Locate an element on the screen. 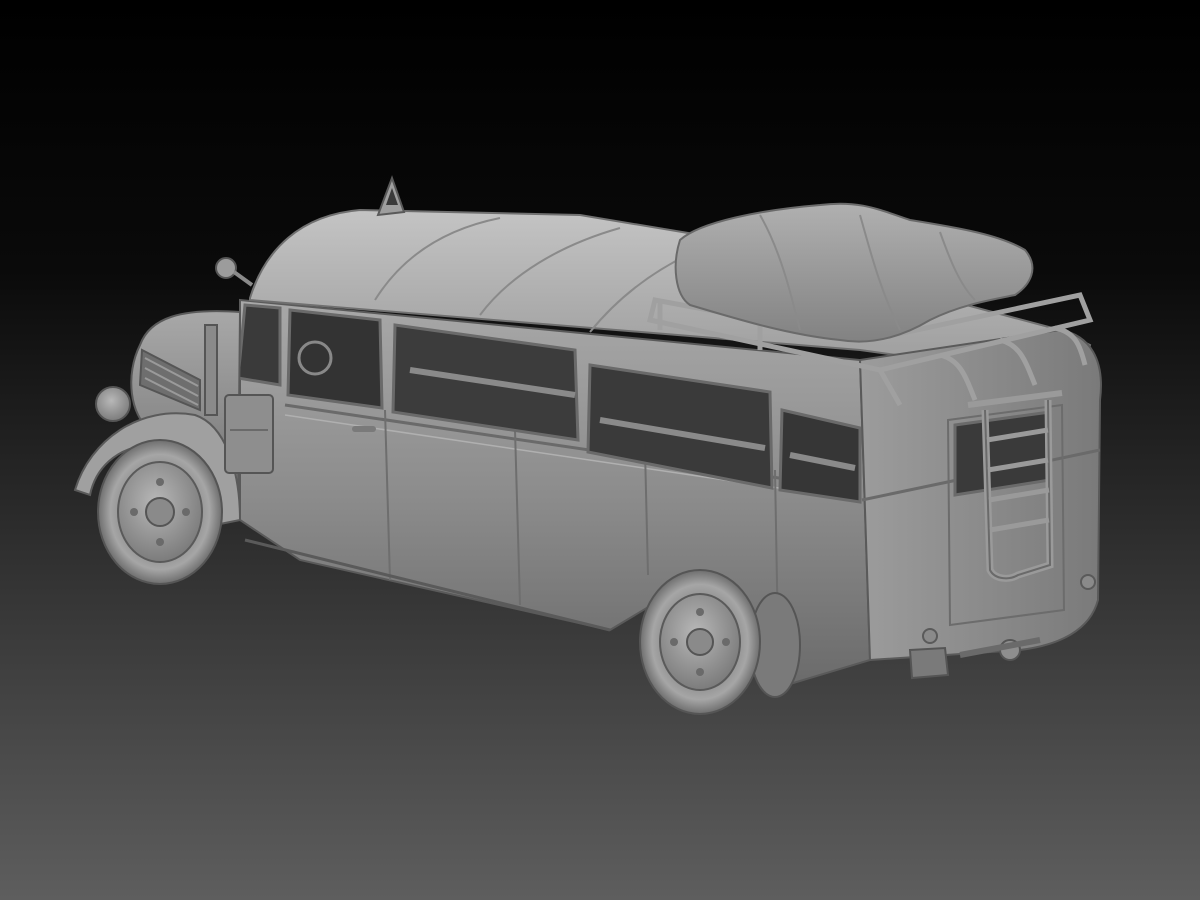 The height and width of the screenshot is (900, 1200). roof-sign-triangle-icon is located at coordinates (391, 196).